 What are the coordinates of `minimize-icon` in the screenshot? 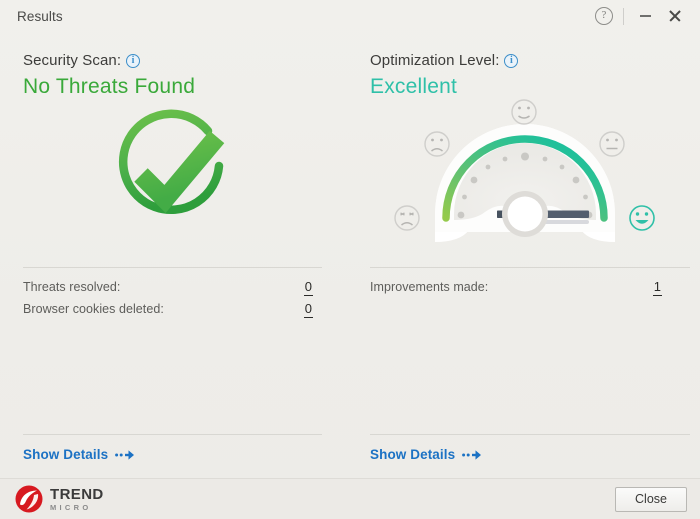 It's located at (645, 16).